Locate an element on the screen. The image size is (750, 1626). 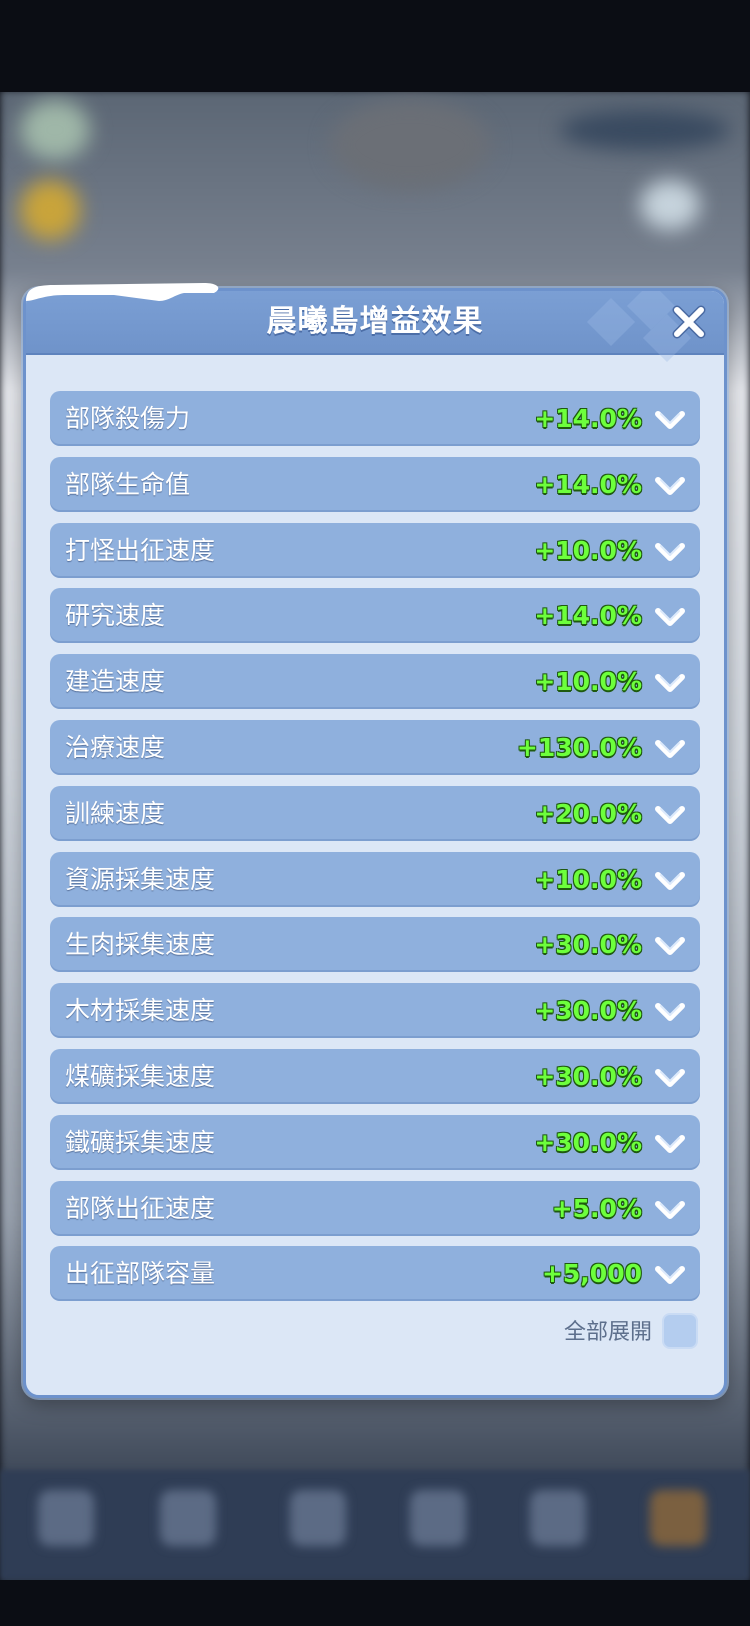
buff-label: 鐵礦採集速度 is located at coordinates (140, 1142).